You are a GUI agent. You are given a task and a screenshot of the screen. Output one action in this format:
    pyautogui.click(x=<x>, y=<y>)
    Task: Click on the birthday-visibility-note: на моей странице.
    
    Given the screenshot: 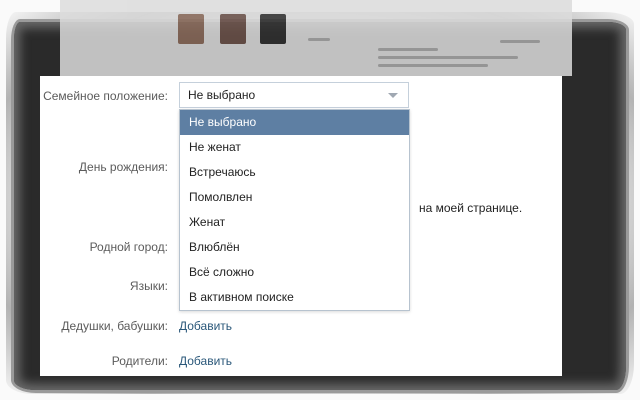 What is the action you would take?
    pyautogui.click(x=471, y=208)
    